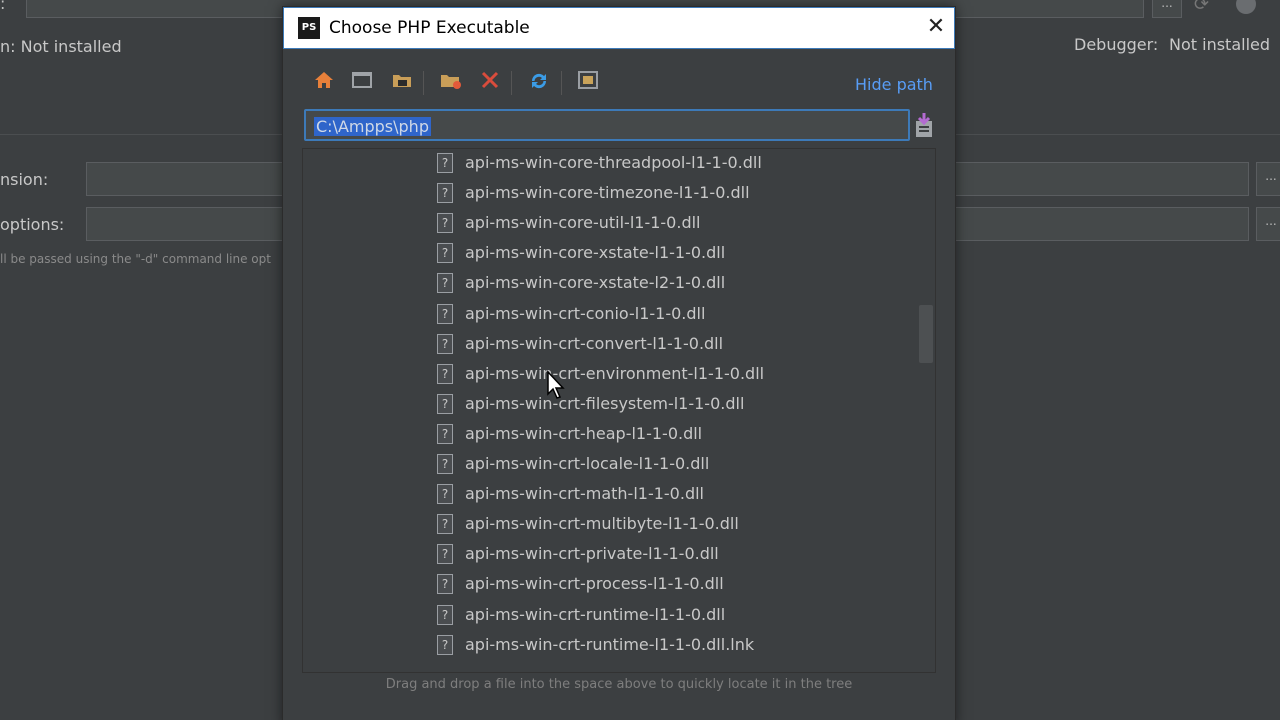 This screenshot has width=1280, height=720. I want to click on refresh-icon, so click(540, 82).